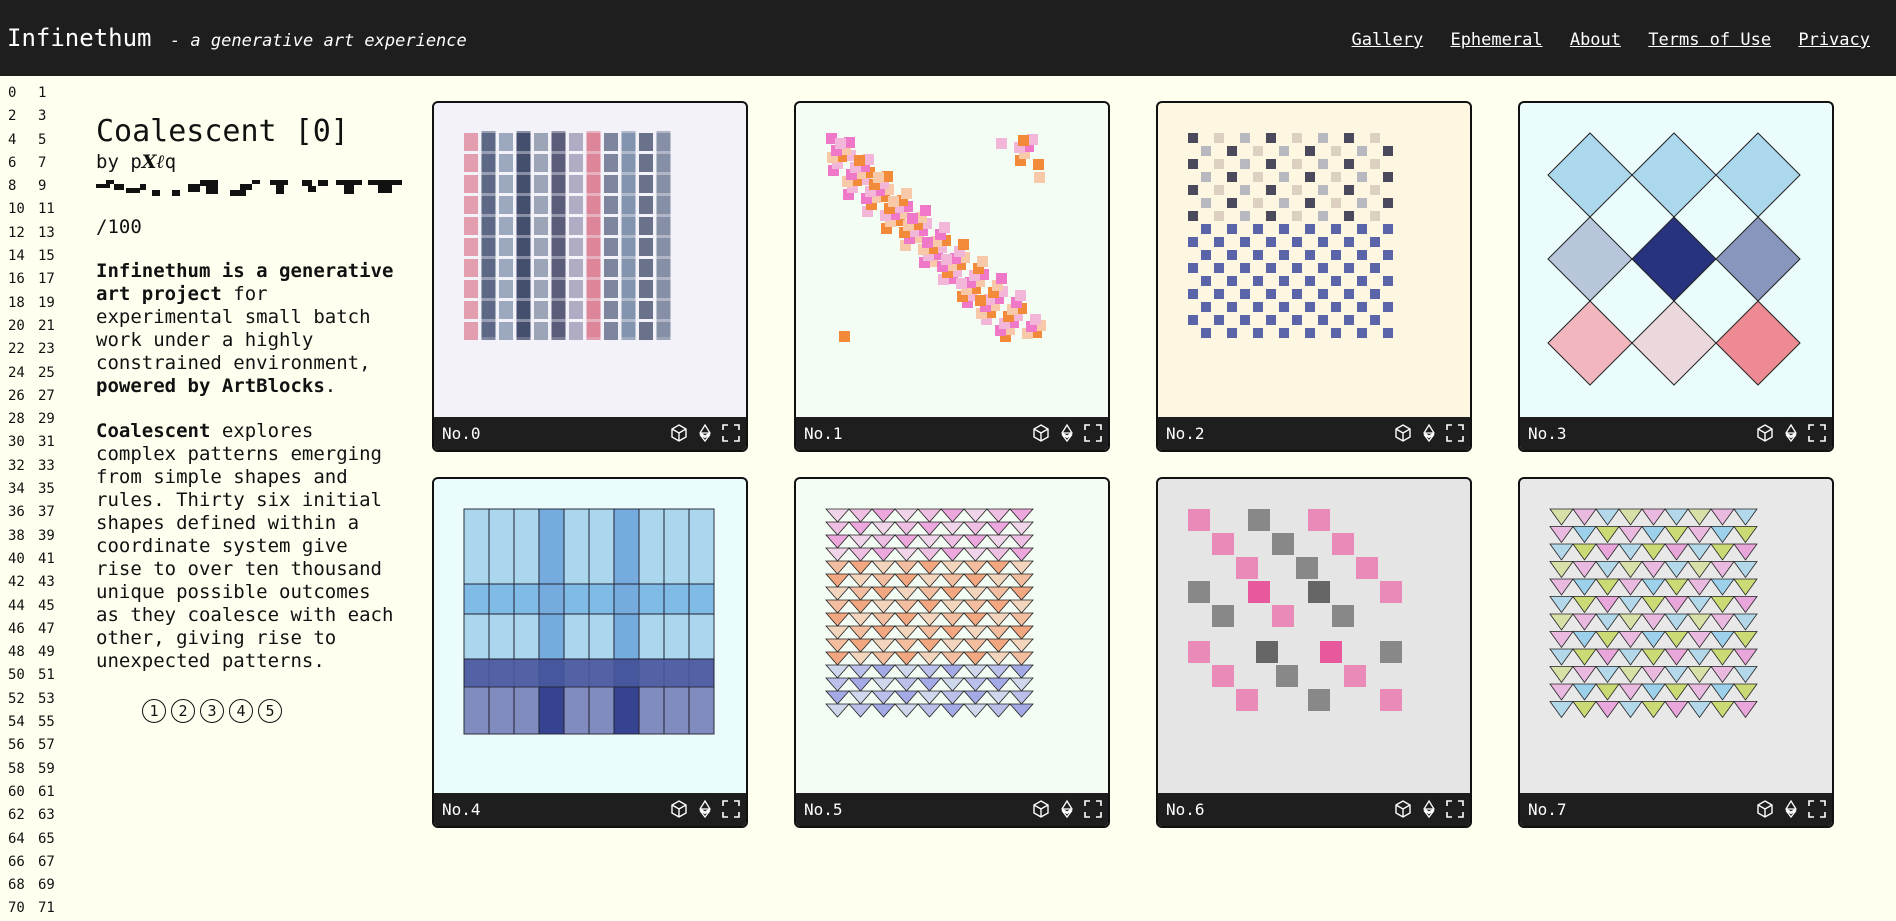  I want to click on nav-gallery: Gallery, so click(1388, 40).